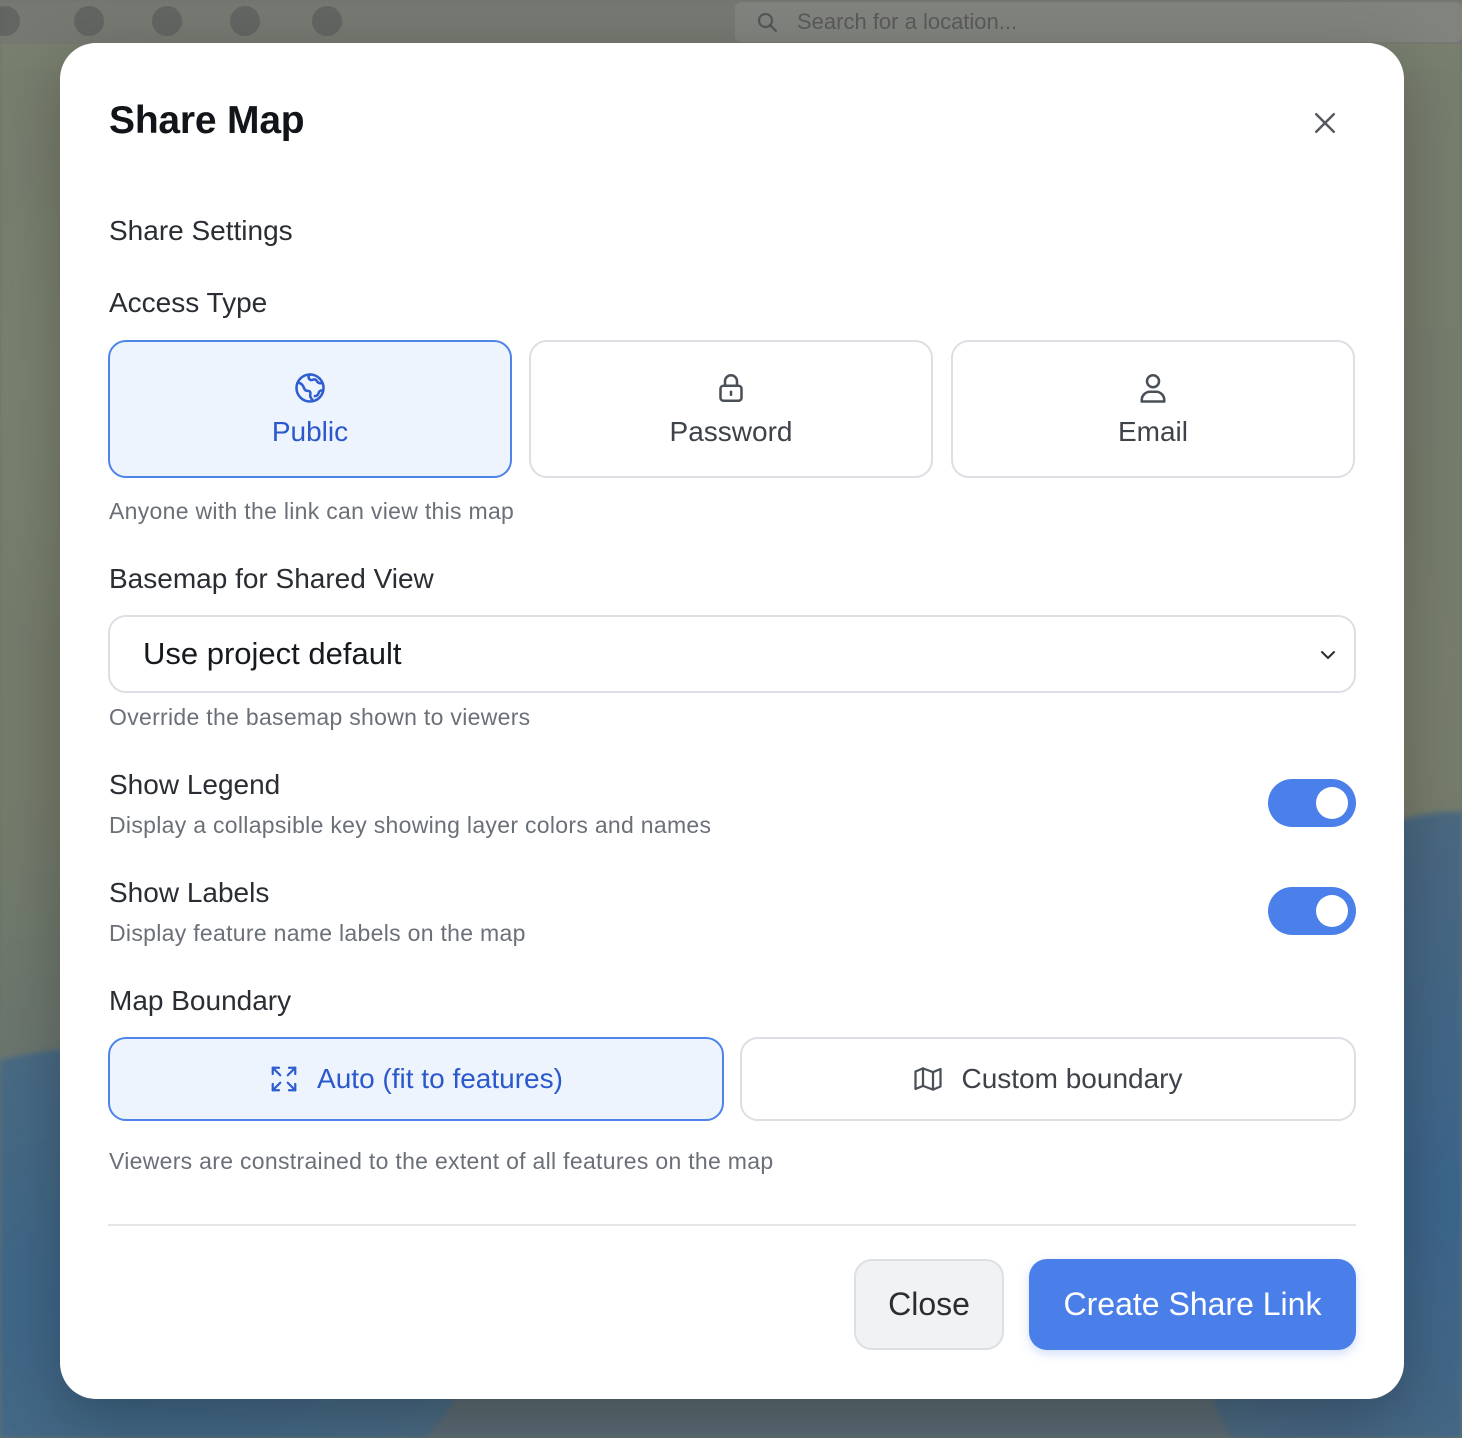  I want to click on show-labels-toggle, so click(1312, 911).